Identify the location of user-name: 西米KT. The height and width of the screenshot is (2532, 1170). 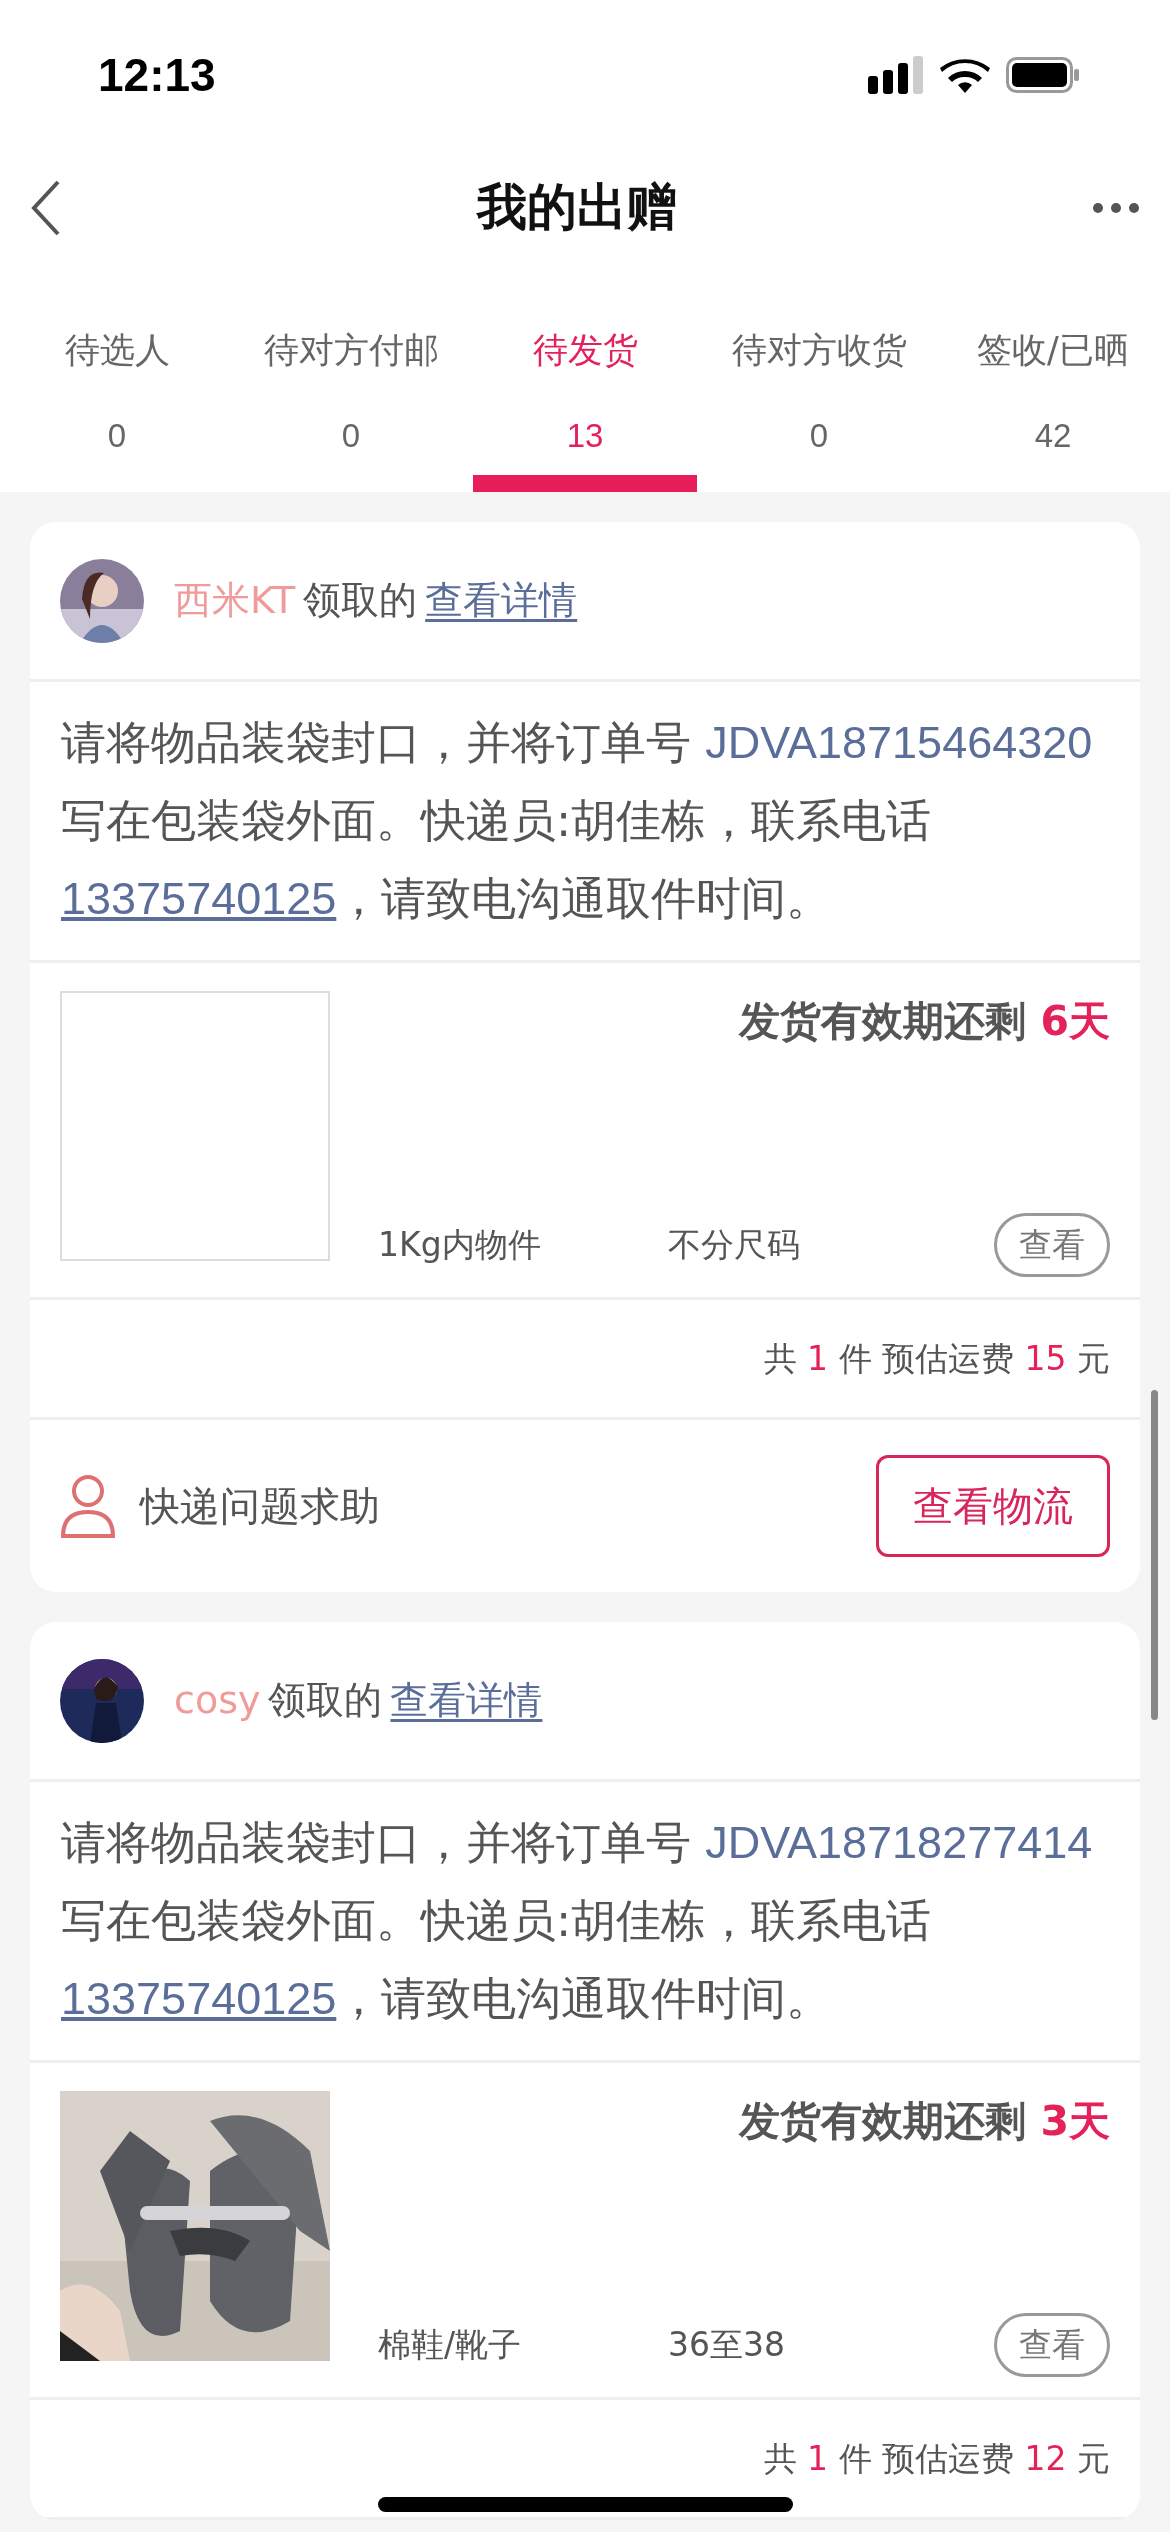
(235, 600).